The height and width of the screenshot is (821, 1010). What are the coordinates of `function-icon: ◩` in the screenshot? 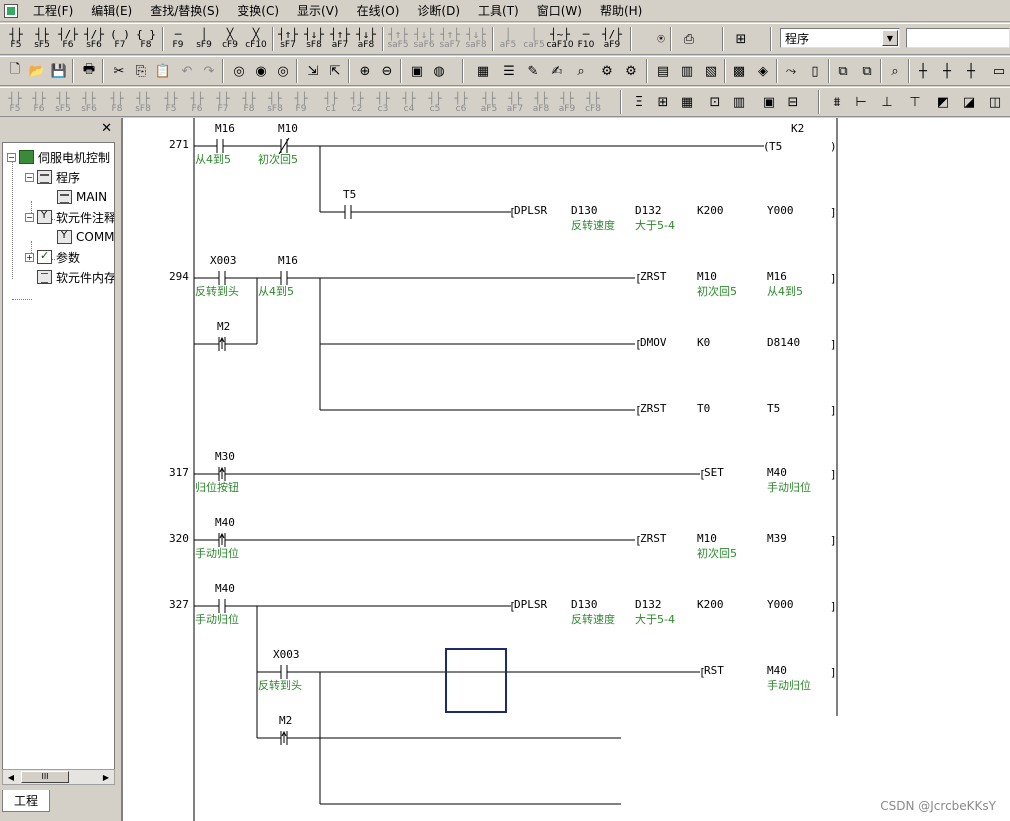 It's located at (943, 102).